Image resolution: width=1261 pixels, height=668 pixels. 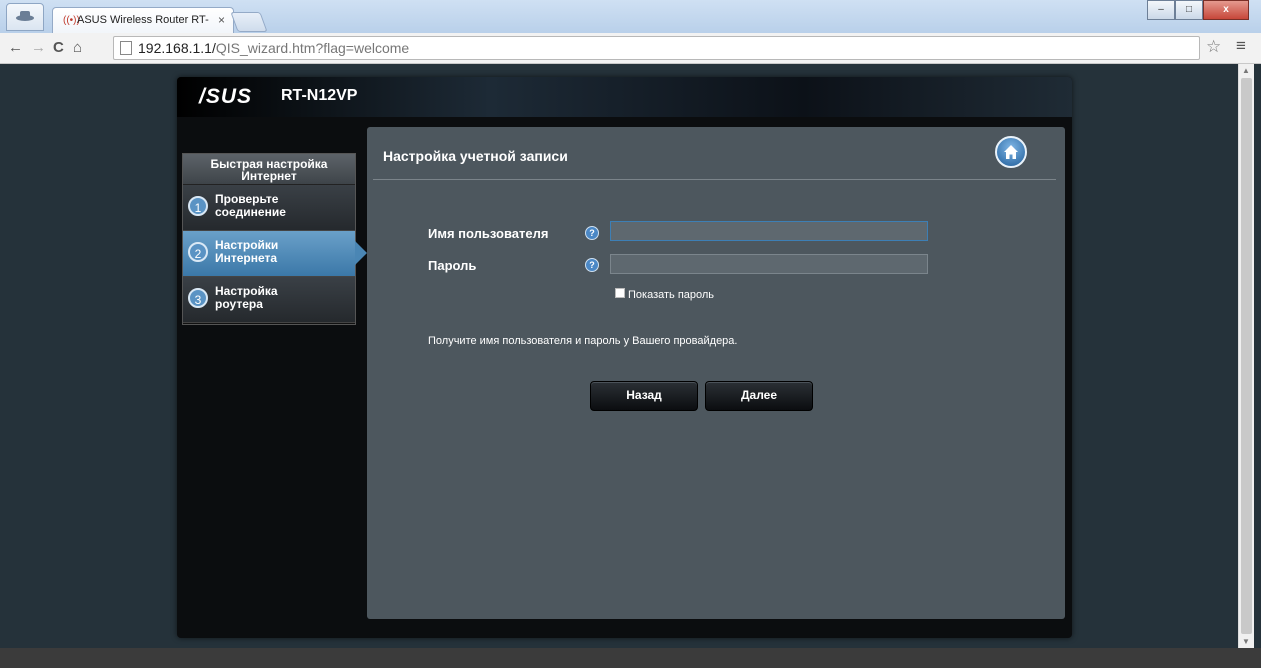 I want to click on page-icon, so click(x=126, y=48).